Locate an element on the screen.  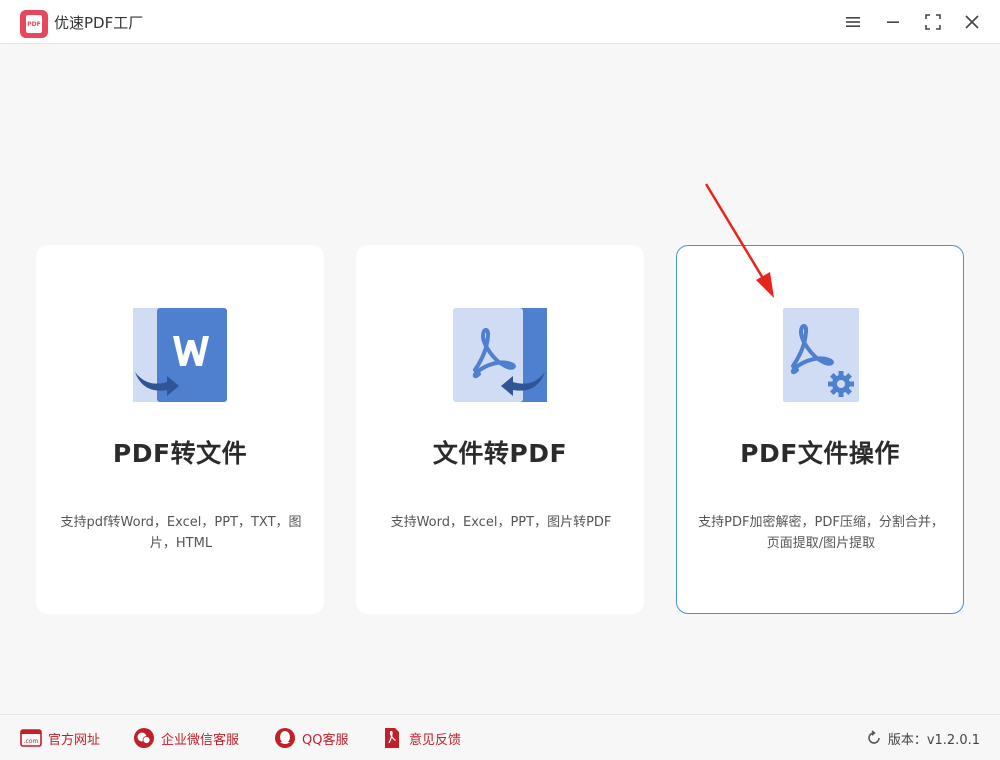
minimize-button is located at coordinates (893, 22).